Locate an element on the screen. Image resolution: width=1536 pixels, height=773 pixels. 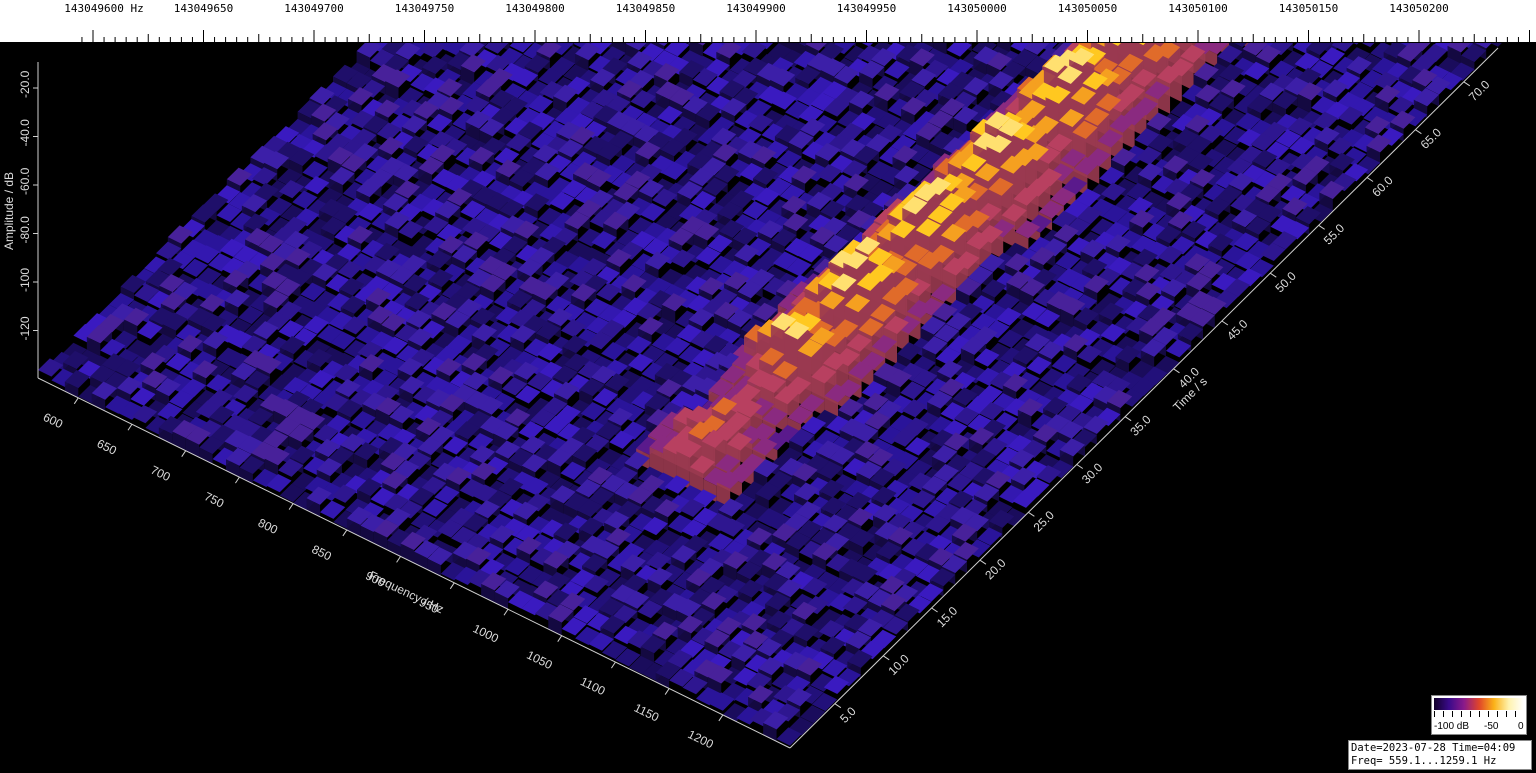
amplitude-tick-label: -100 is located at coordinates (25, 280).